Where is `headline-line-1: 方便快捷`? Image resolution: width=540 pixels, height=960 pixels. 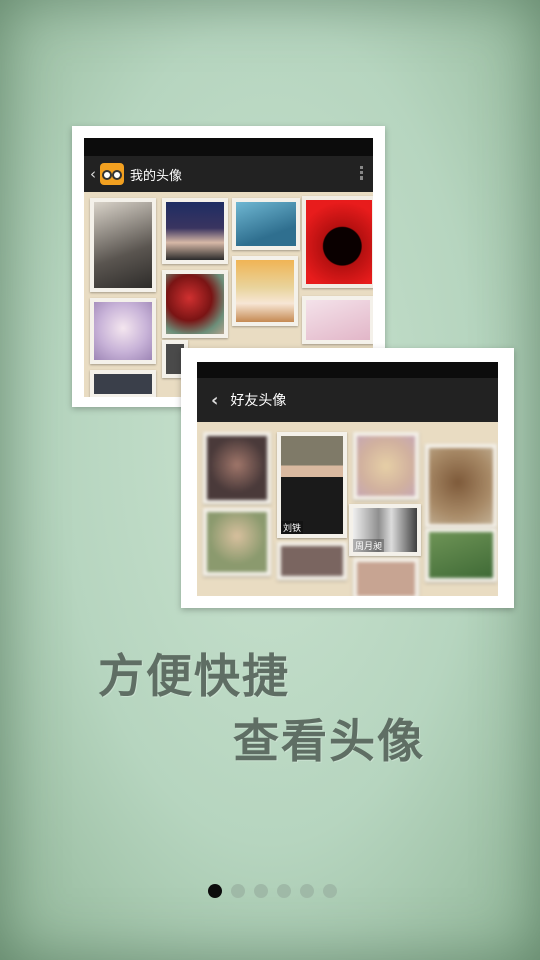
headline-line-1: 方便快捷 is located at coordinates (194, 676).